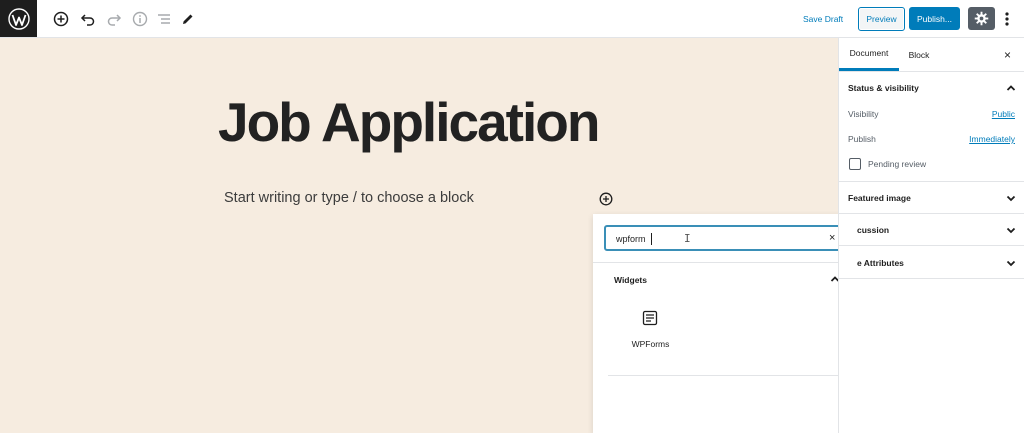 Image resolution: width=1024 pixels, height=433 pixels. What do you see at coordinates (1007, 55) in the screenshot?
I see `close-sidebar-icon: ×` at bounding box center [1007, 55].